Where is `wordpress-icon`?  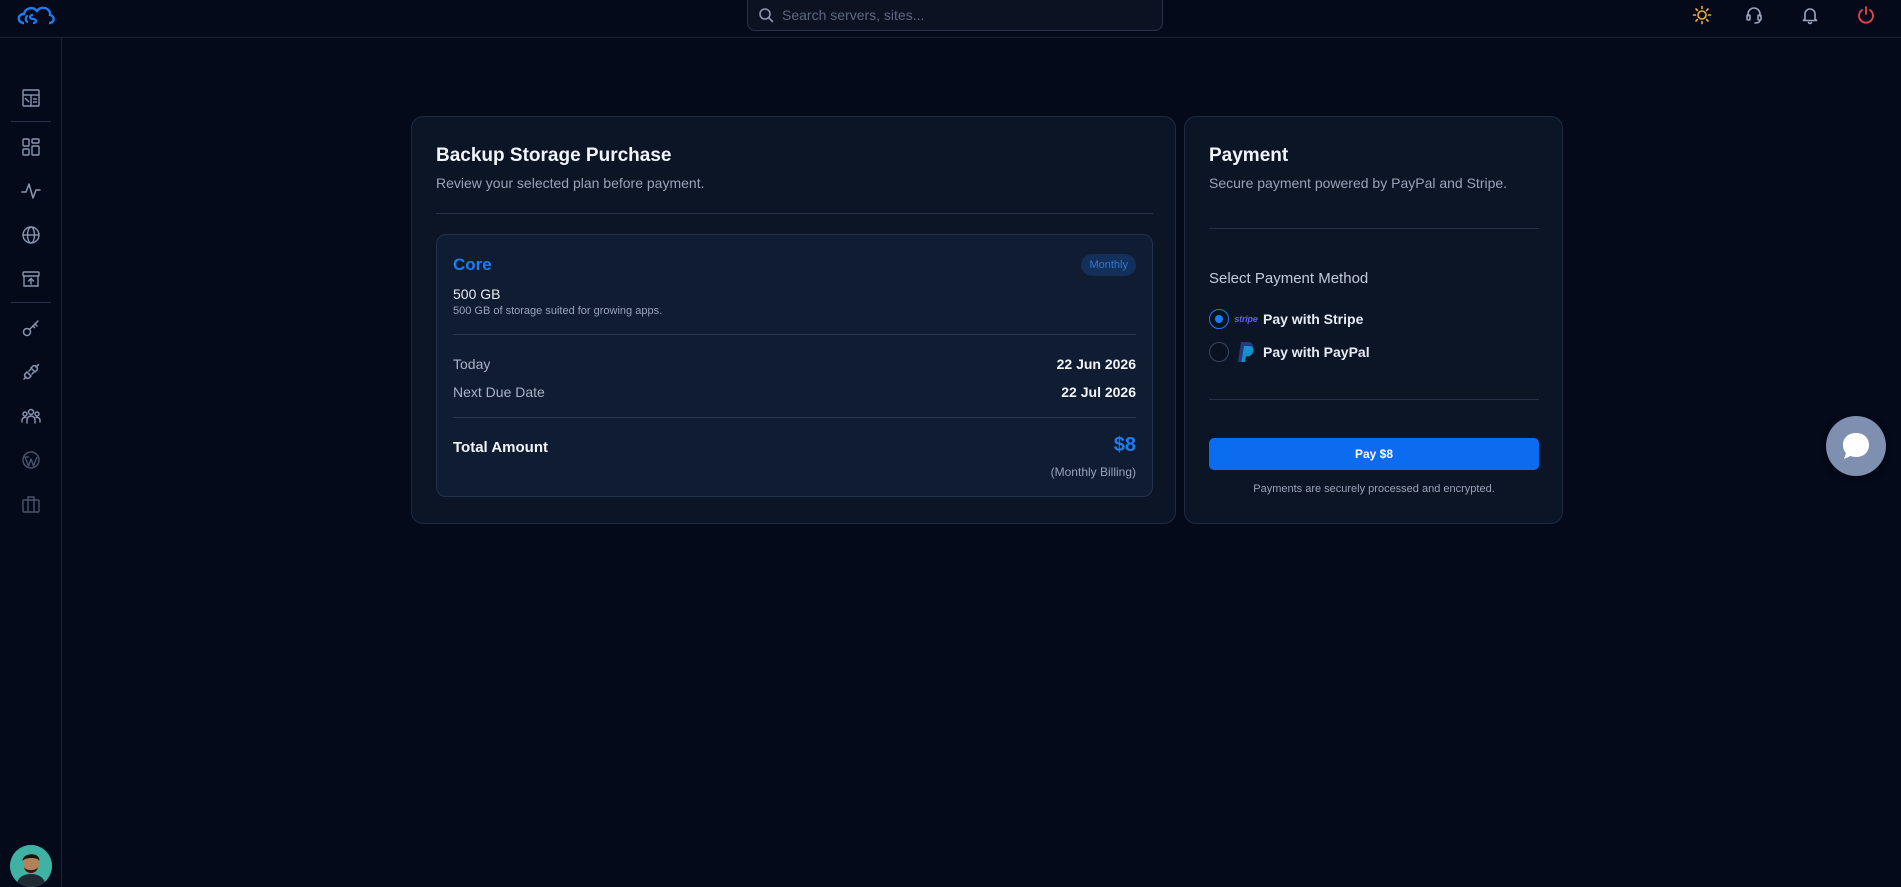 wordpress-icon is located at coordinates (31, 460).